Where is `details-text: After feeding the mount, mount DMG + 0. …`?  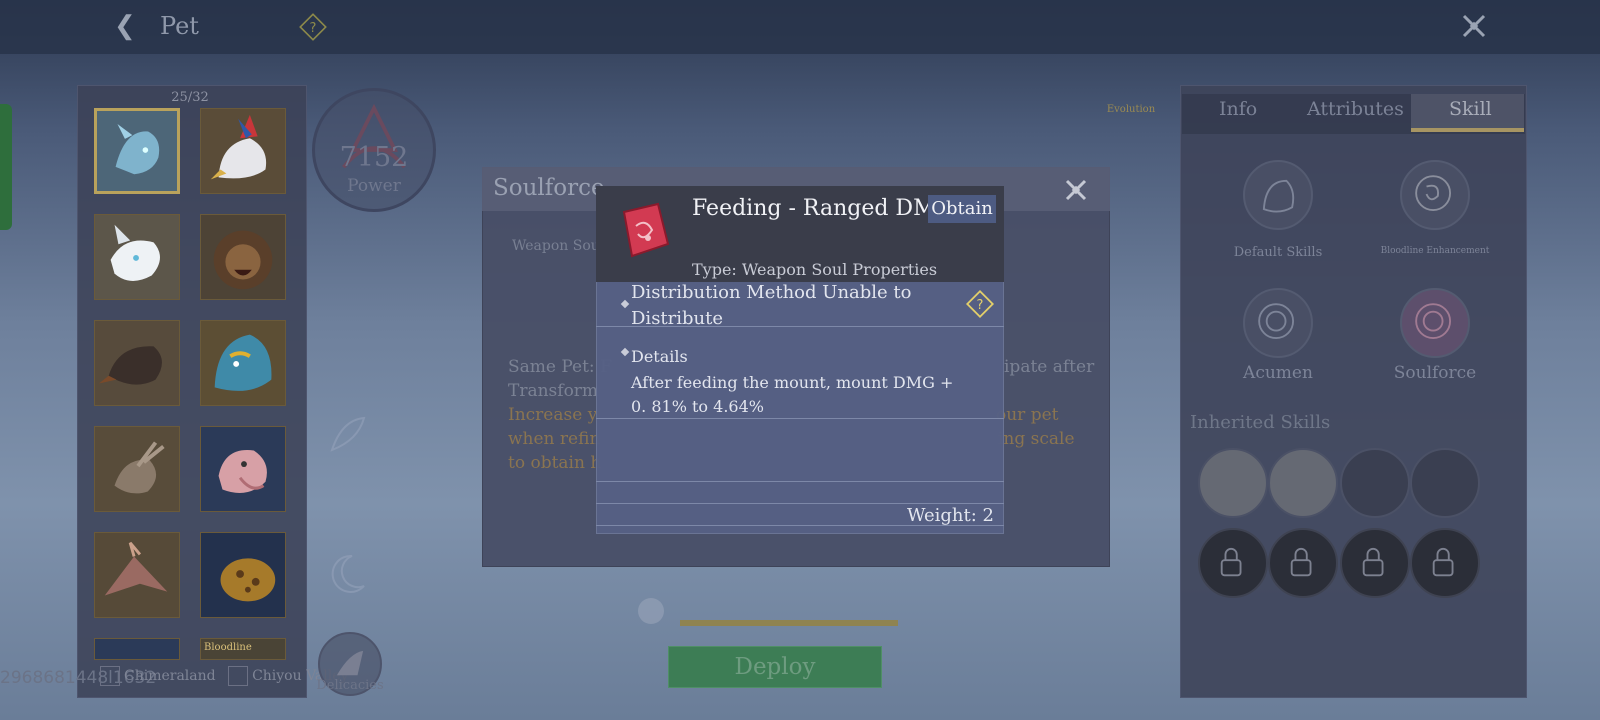
details-text: After feeding the mount, mount DMG + 0. … is located at coordinates (792, 394).